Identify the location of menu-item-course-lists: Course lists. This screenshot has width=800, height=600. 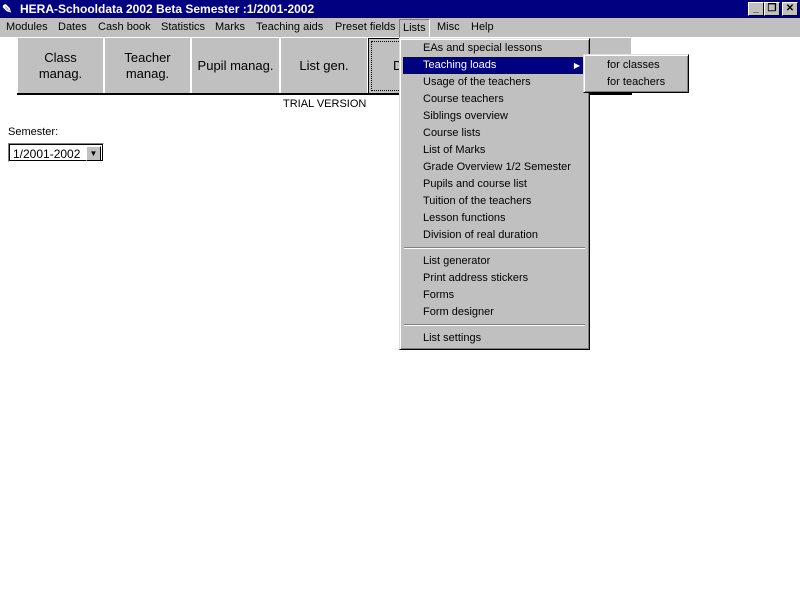
(494, 133).